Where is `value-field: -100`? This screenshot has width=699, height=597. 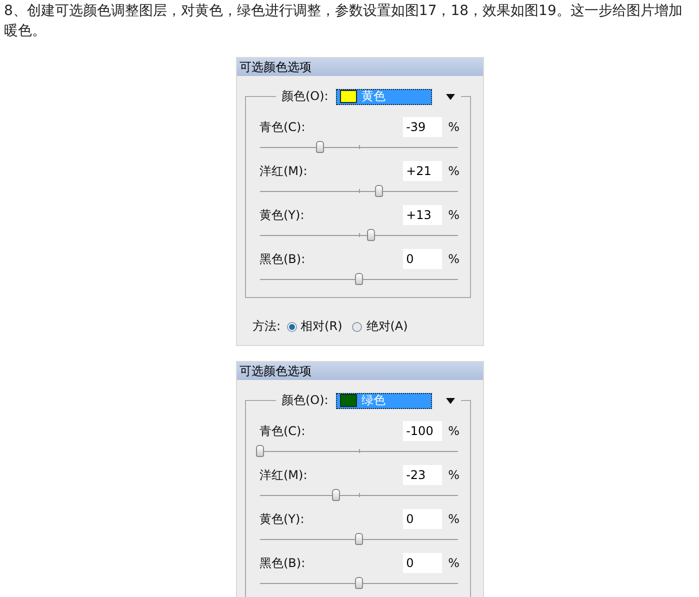
value-field: -100 is located at coordinates (422, 431).